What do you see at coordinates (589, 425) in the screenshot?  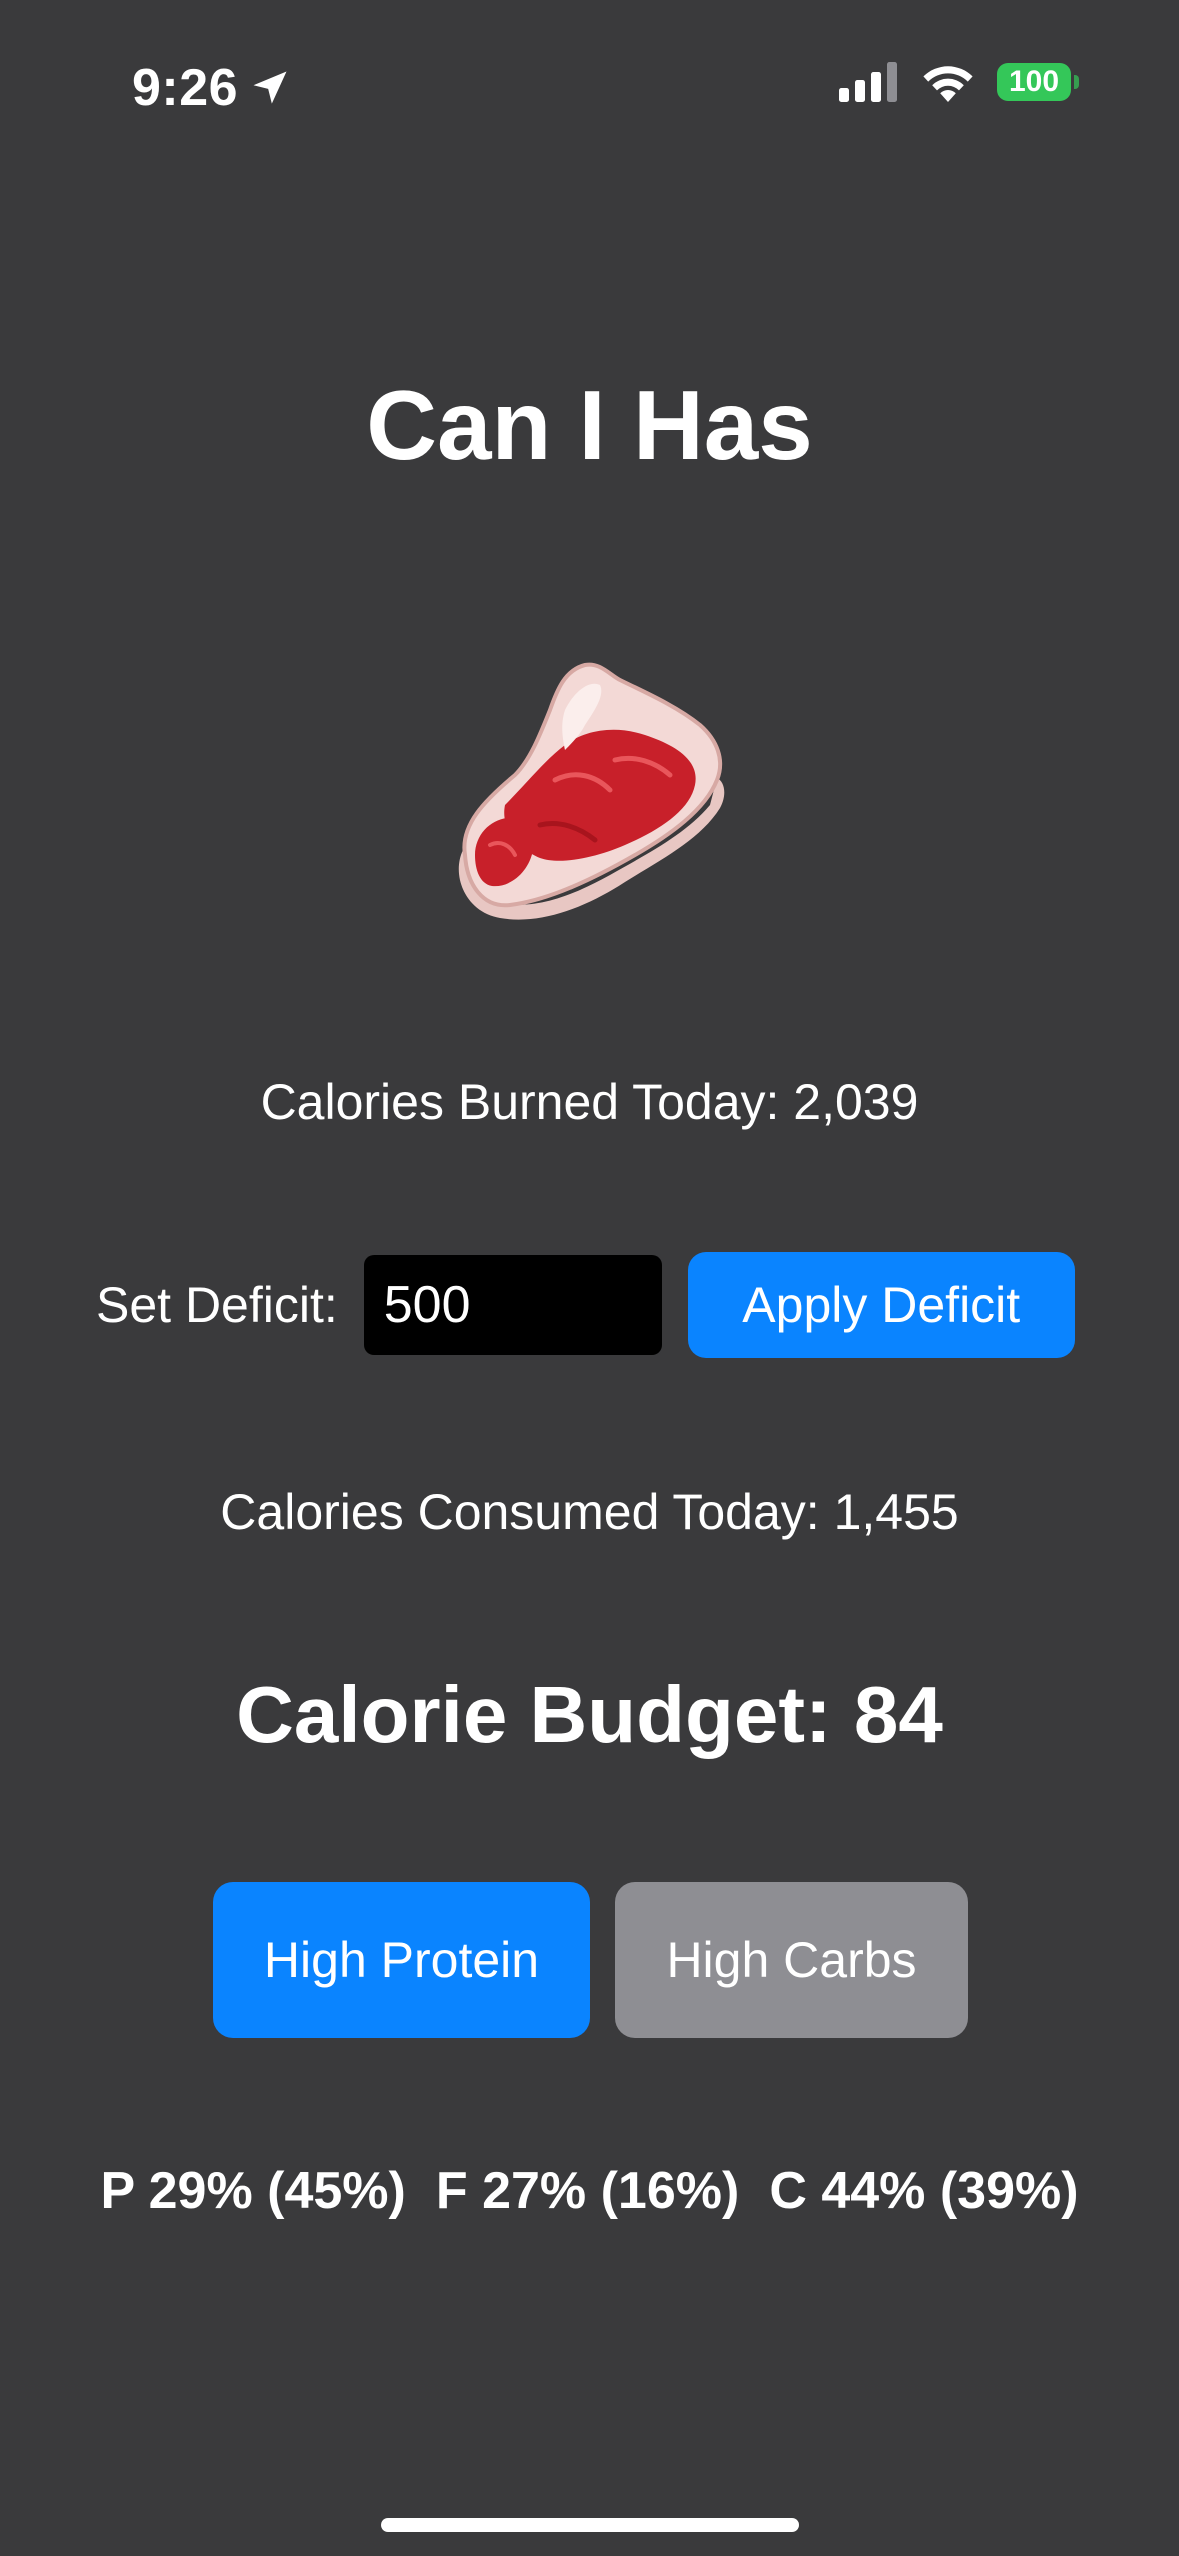 I see `app-title: Can I Has` at bounding box center [589, 425].